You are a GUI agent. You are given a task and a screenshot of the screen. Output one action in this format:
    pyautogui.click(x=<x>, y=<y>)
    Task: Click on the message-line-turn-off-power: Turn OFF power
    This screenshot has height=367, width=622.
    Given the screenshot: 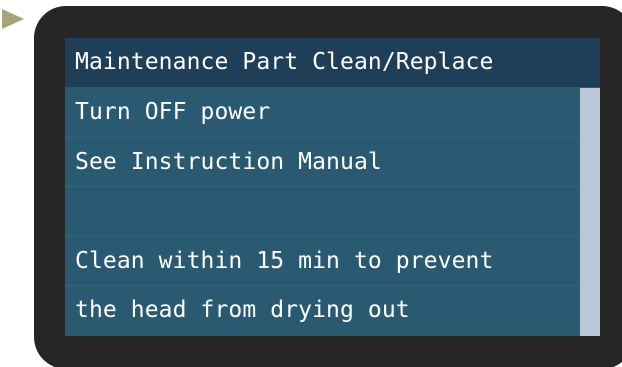 What is the action you would take?
    pyautogui.click(x=173, y=112)
    